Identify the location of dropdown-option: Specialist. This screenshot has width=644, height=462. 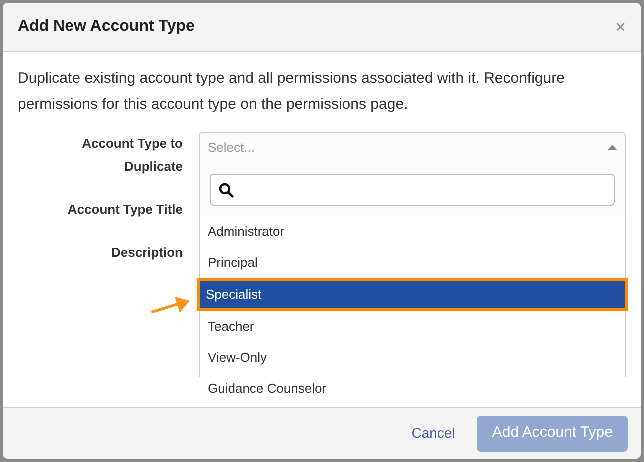
(412, 294).